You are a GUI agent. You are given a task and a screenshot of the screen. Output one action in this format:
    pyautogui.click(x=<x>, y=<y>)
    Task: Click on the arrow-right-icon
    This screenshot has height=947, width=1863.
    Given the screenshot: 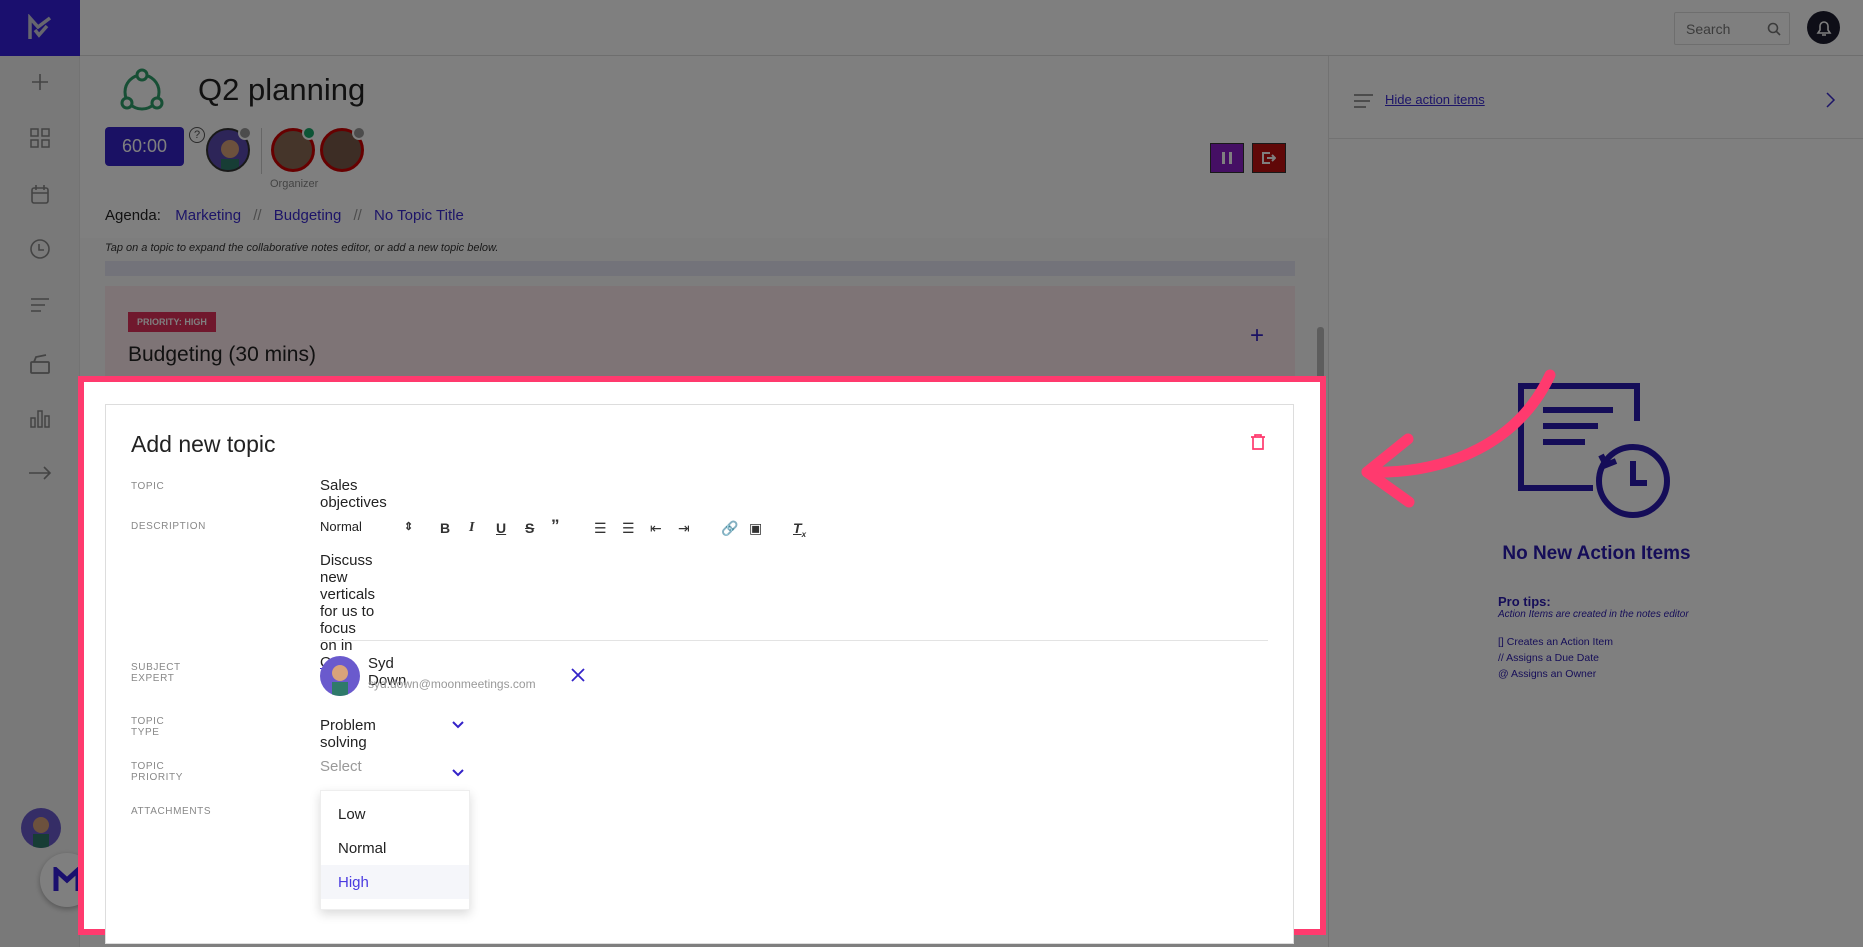 What is the action you would take?
    pyautogui.click(x=40, y=473)
    